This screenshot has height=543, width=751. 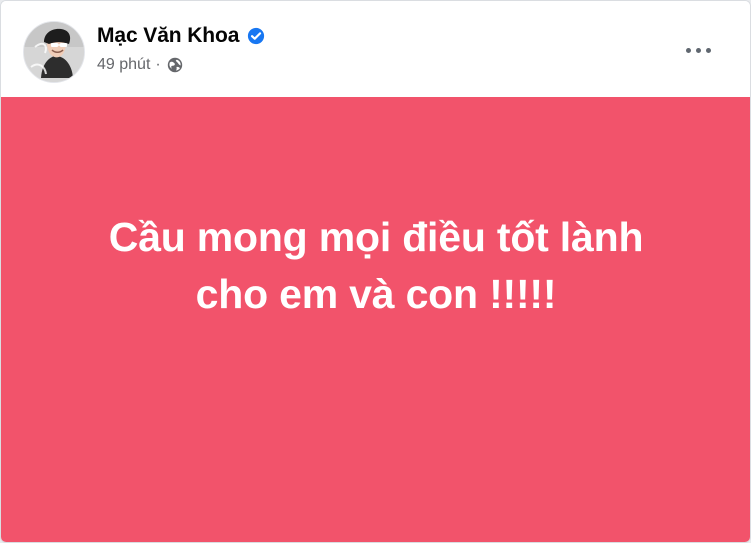 What do you see at coordinates (123, 65) in the screenshot?
I see `post-timestamp-link: 49 phút` at bounding box center [123, 65].